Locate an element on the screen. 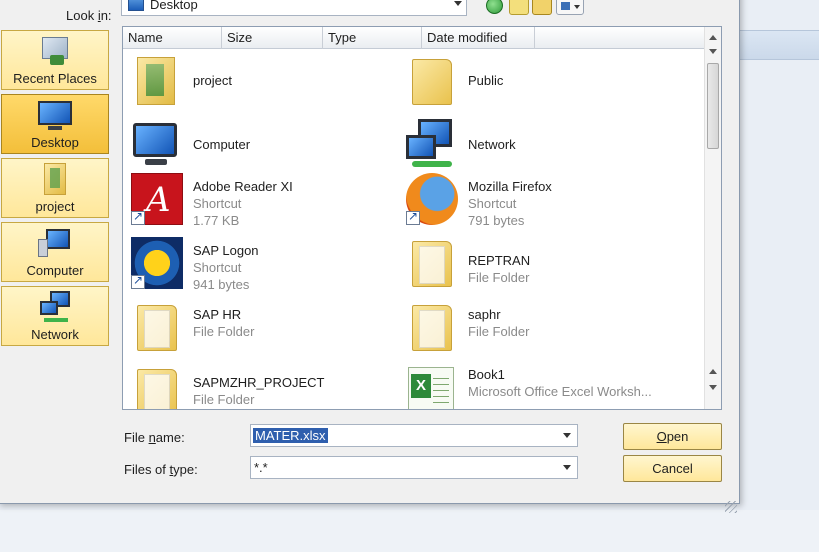 The image size is (819, 552). list-item-adobe-reader: Adobe Reader XI Shortcut 1.77 KB is located at coordinates (258, 199).